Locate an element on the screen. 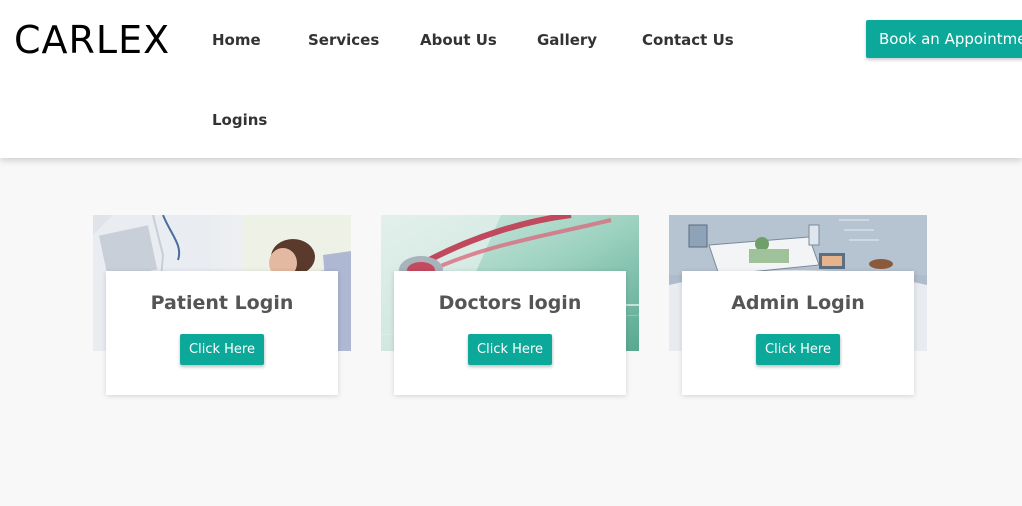 The width and height of the screenshot is (1022, 506). card-title: Patient Login is located at coordinates (222, 303).